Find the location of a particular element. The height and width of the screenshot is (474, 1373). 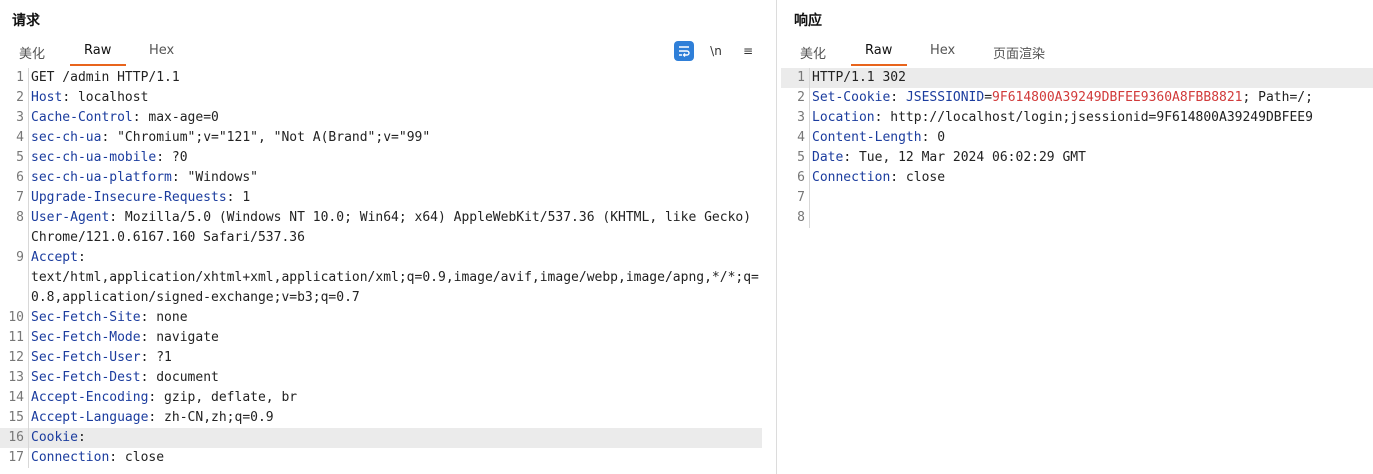

code-line: 5 Date: Tue, 12 Mar 2024 06:02:29 GMT is located at coordinates (1077, 158).